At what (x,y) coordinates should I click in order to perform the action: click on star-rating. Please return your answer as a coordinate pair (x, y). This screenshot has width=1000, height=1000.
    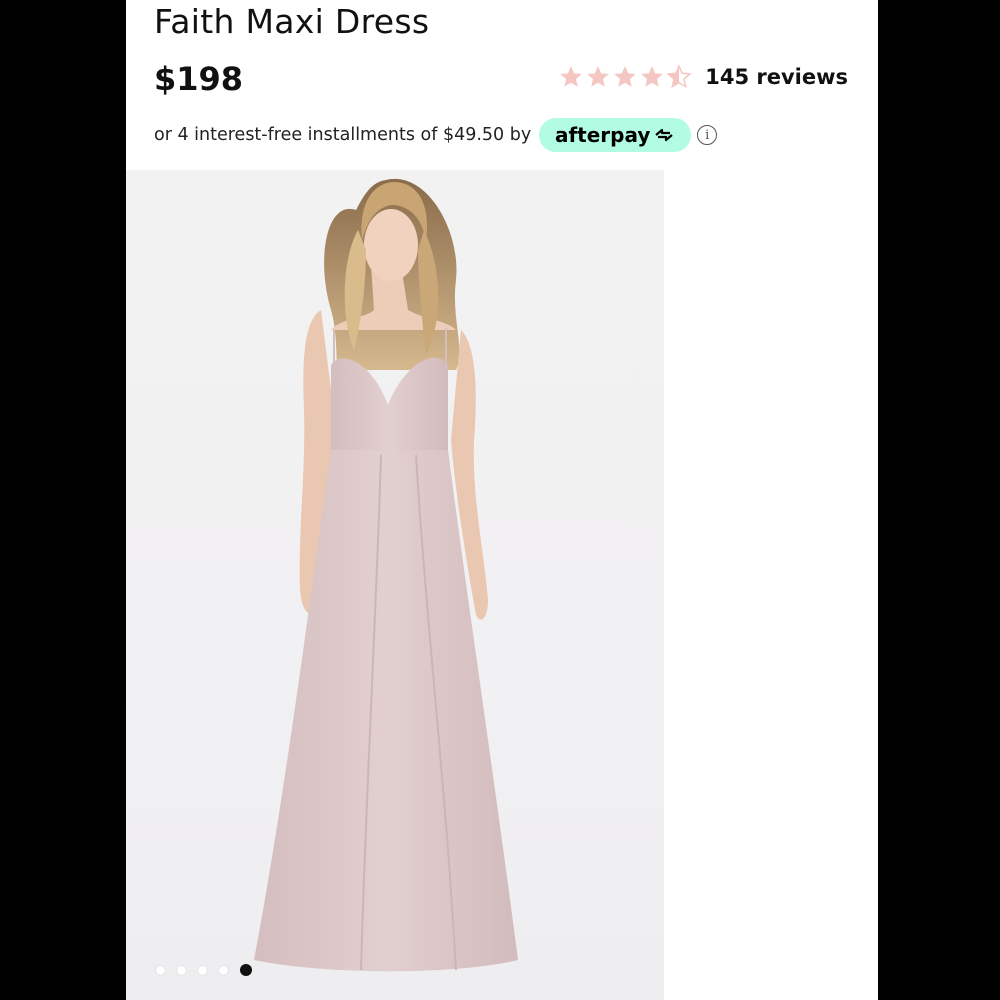
    Looking at the image, I should click on (625, 77).